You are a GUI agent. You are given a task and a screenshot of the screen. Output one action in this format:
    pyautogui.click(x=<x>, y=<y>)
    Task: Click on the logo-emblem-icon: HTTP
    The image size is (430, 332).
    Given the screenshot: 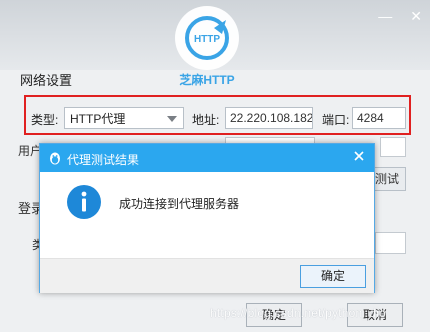 What is the action you would take?
    pyautogui.click(x=207, y=38)
    